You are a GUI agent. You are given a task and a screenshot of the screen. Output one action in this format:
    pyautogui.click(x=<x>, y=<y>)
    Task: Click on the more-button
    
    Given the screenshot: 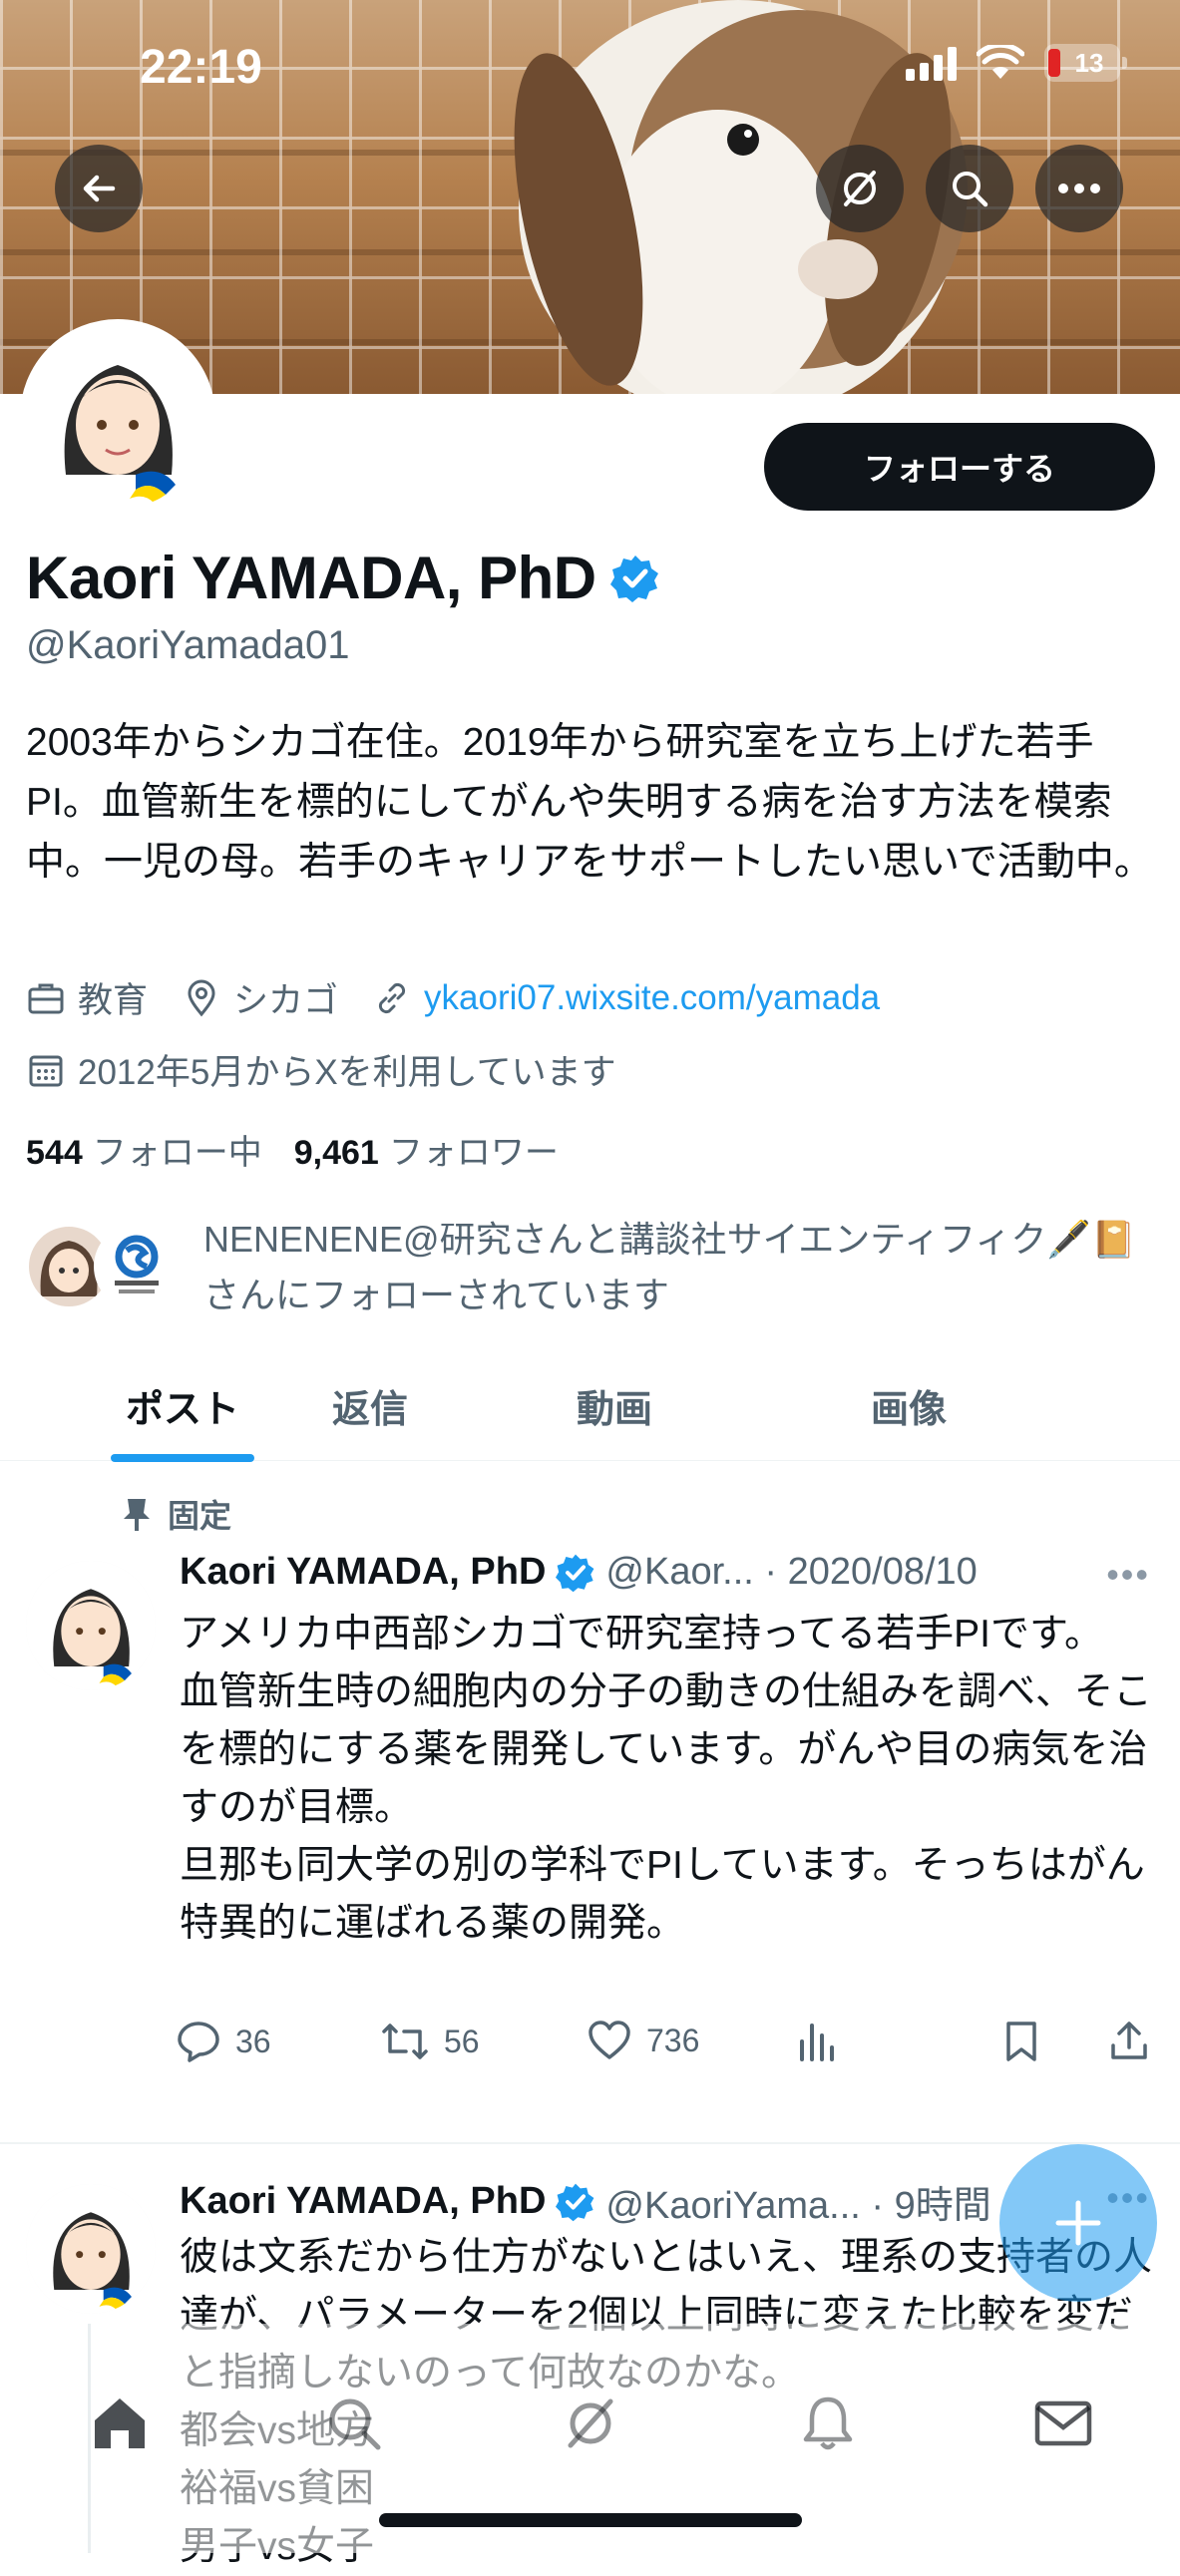 What is the action you would take?
    pyautogui.click(x=1079, y=189)
    